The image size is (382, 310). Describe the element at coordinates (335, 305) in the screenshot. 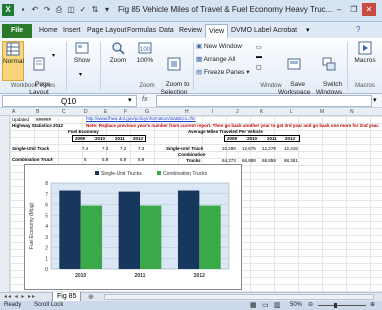

I see `zoom-slider-thumb` at that location.